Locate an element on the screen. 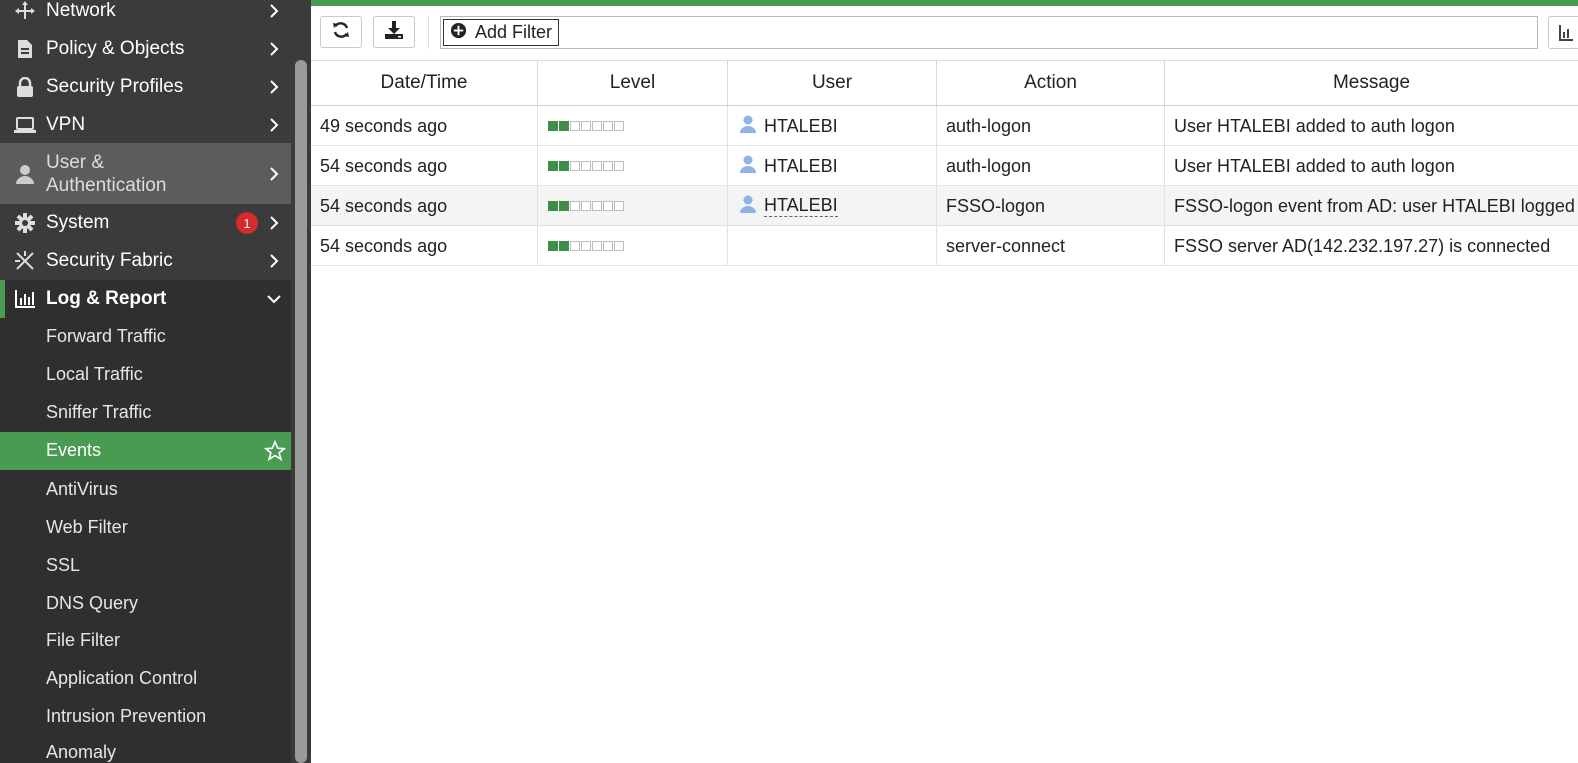 The image size is (1578, 763). download-button is located at coordinates (394, 32).